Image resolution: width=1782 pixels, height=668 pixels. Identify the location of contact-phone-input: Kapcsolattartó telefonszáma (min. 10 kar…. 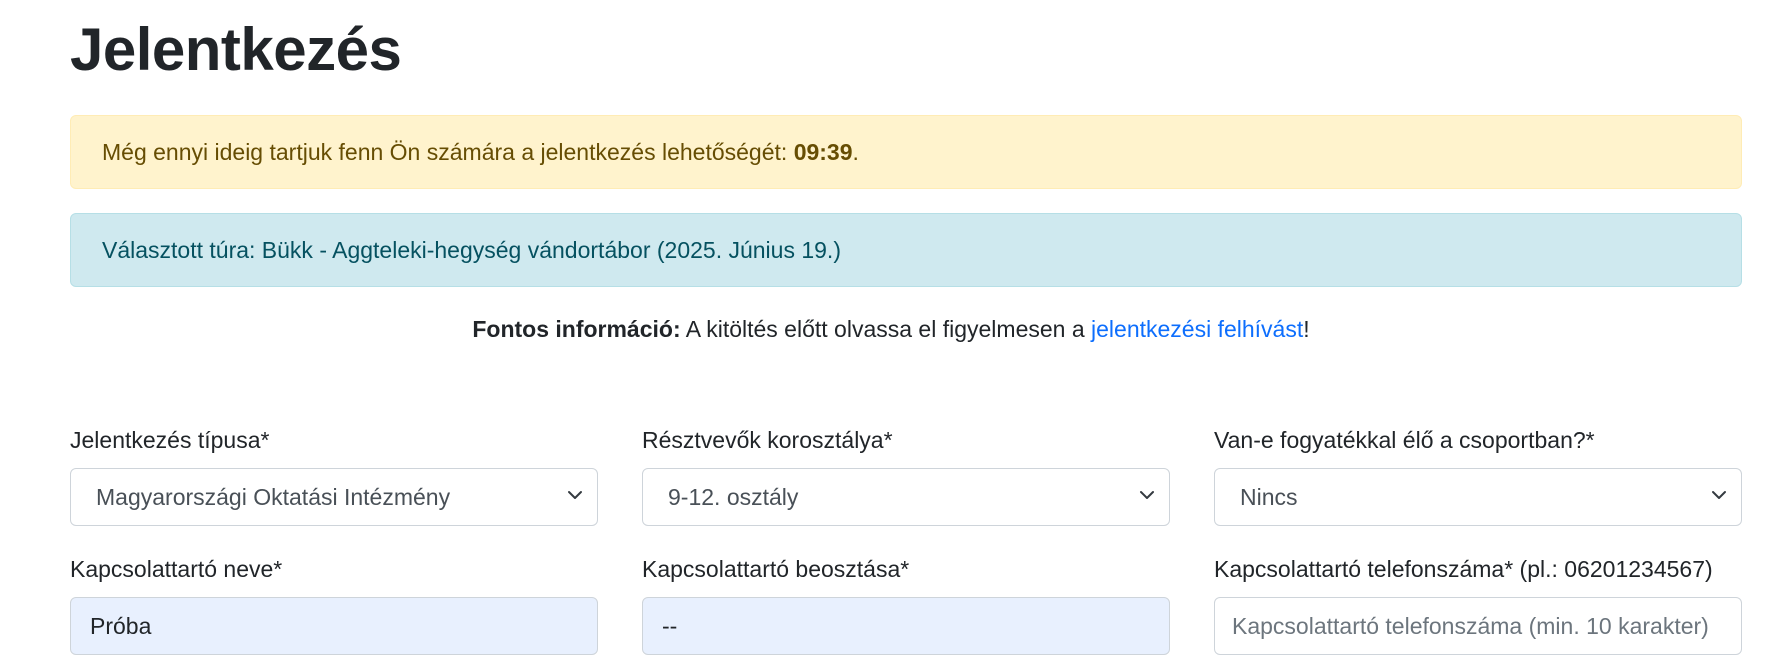
(1478, 626).